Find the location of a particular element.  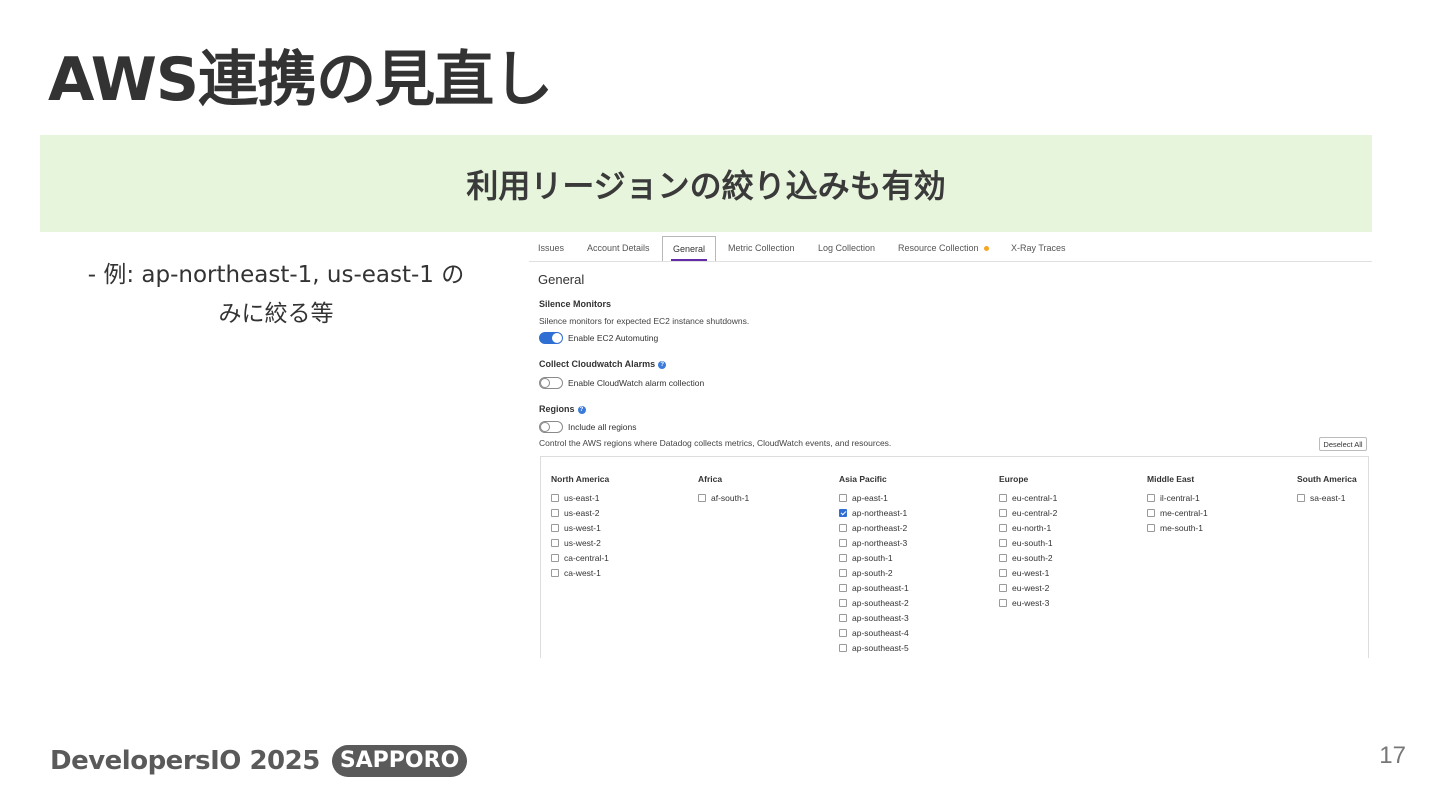

region-item: ap-southeast-4 is located at coordinates (874, 632).